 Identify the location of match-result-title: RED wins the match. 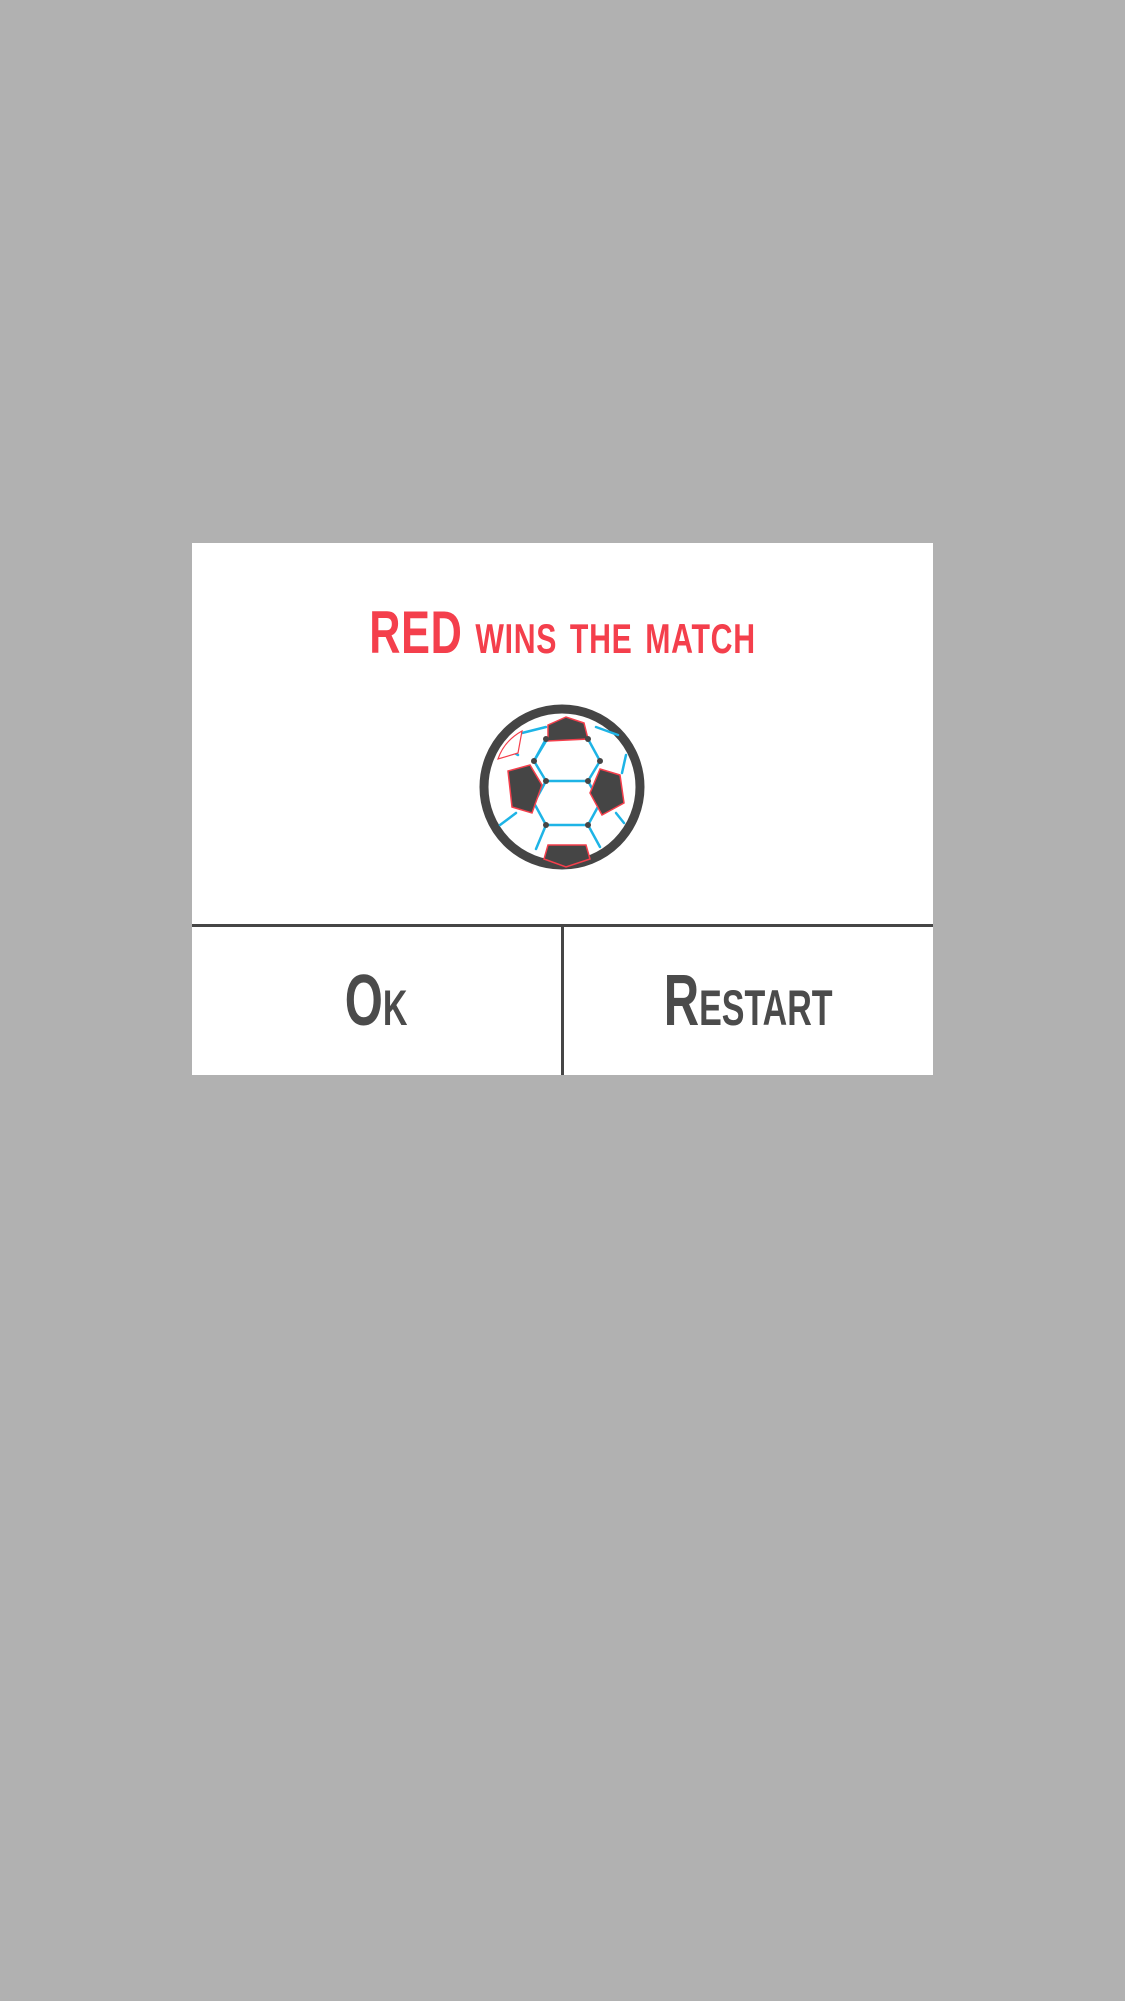
(562, 632).